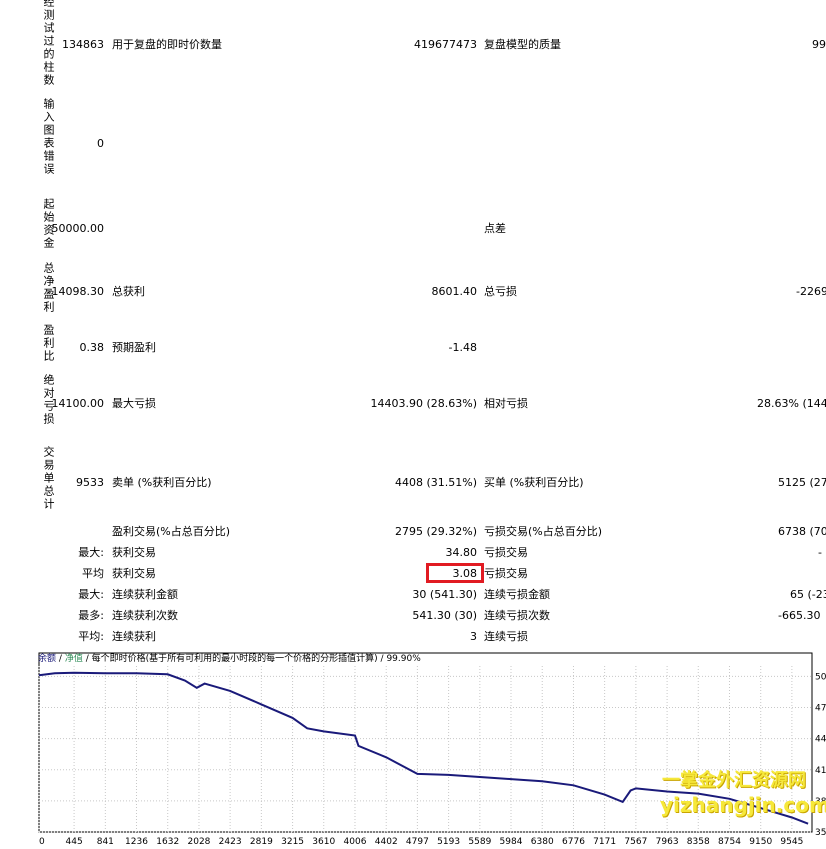 The image size is (826, 849). What do you see at coordinates (820, 709) in the screenshot?
I see `y-tick-label: 47` at bounding box center [820, 709].